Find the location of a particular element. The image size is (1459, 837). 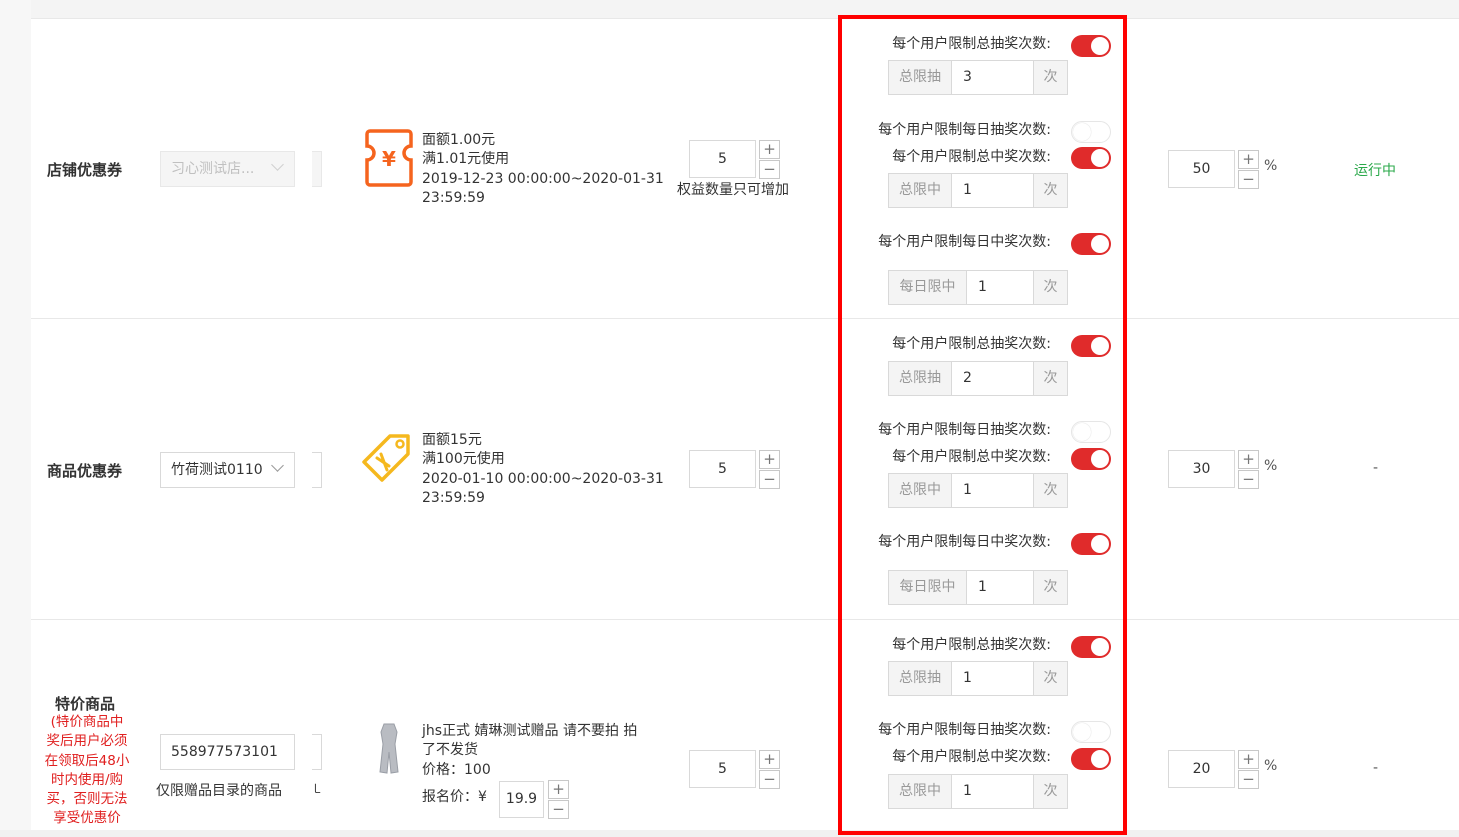

signup-price-input: 19.9 is located at coordinates (521, 799).